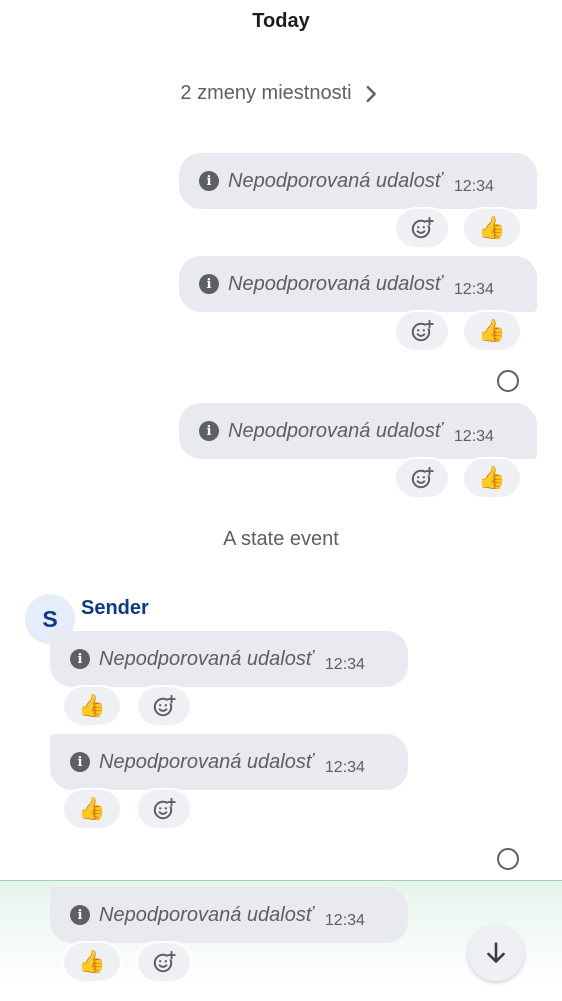  What do you see at coordinates (115, 608) in the screenshot?
I see `sender-name: Sender` at bounding box center [115, 608].